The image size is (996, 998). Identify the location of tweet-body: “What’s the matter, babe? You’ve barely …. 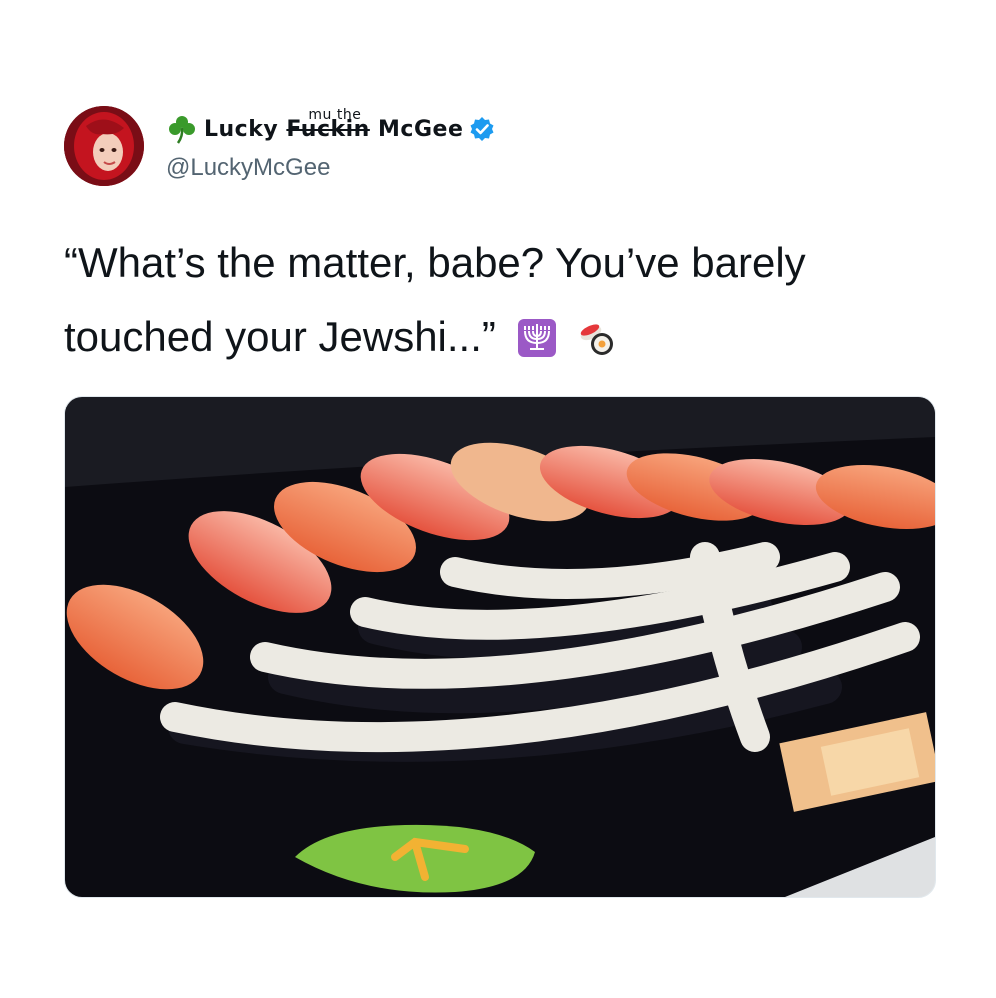
(435, 299).